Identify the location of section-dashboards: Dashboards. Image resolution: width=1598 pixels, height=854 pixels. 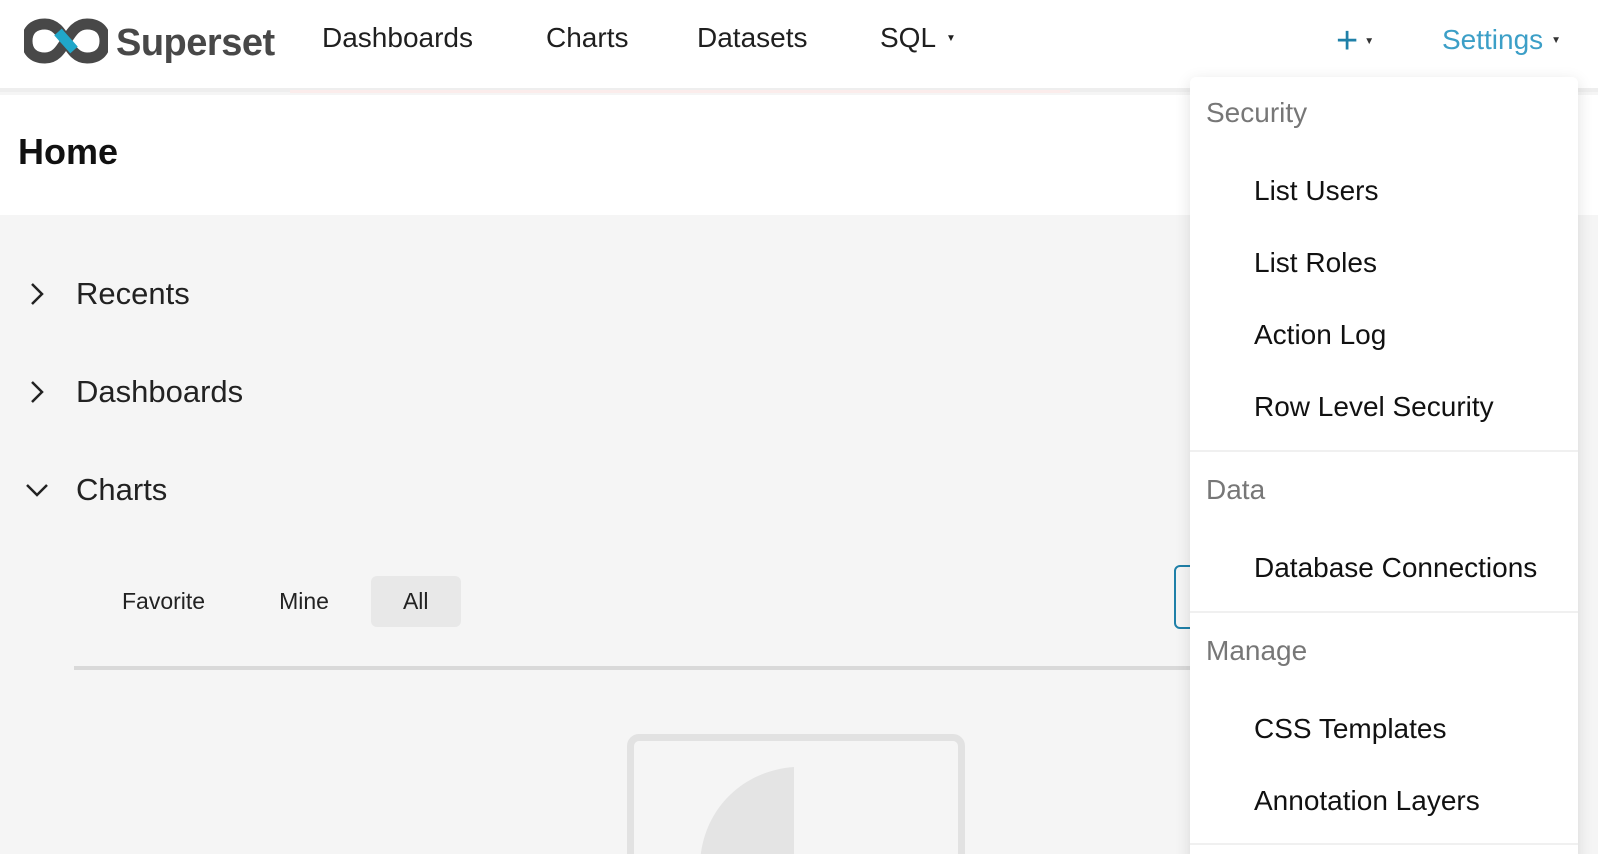
(133, 392).